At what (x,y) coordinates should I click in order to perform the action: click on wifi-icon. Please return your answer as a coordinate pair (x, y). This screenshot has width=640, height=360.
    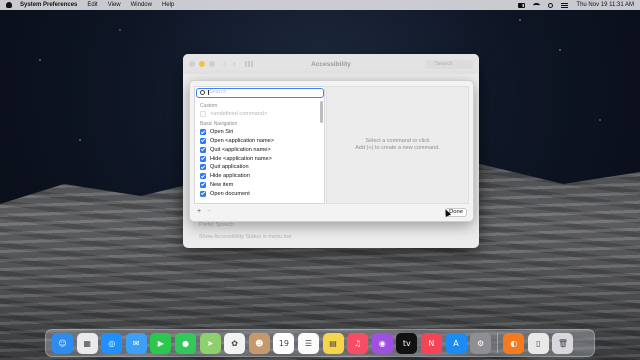
    Looking at the image, I should click on (537, 5).